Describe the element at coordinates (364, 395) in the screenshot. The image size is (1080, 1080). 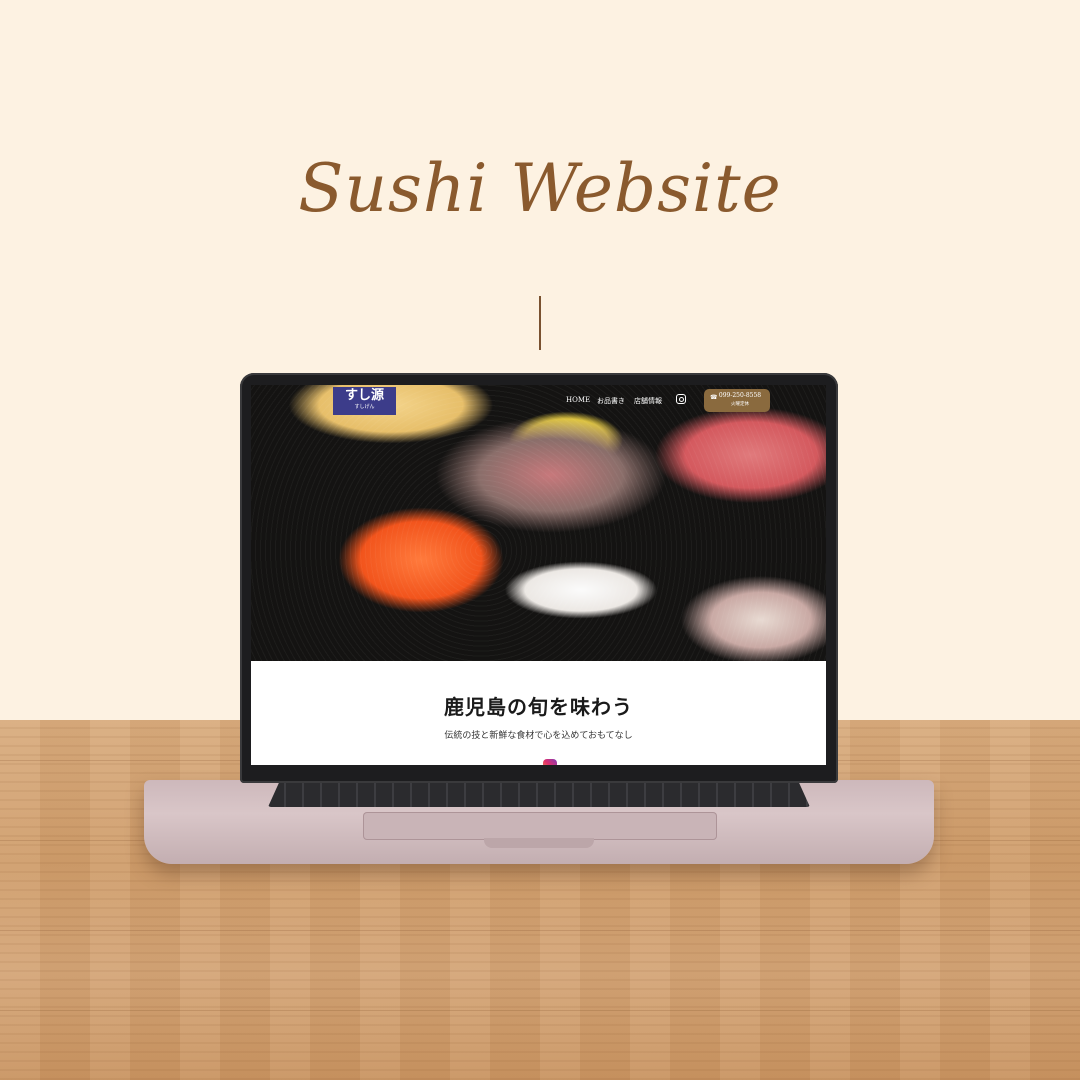
I see `logo-text: すし源` at that location.